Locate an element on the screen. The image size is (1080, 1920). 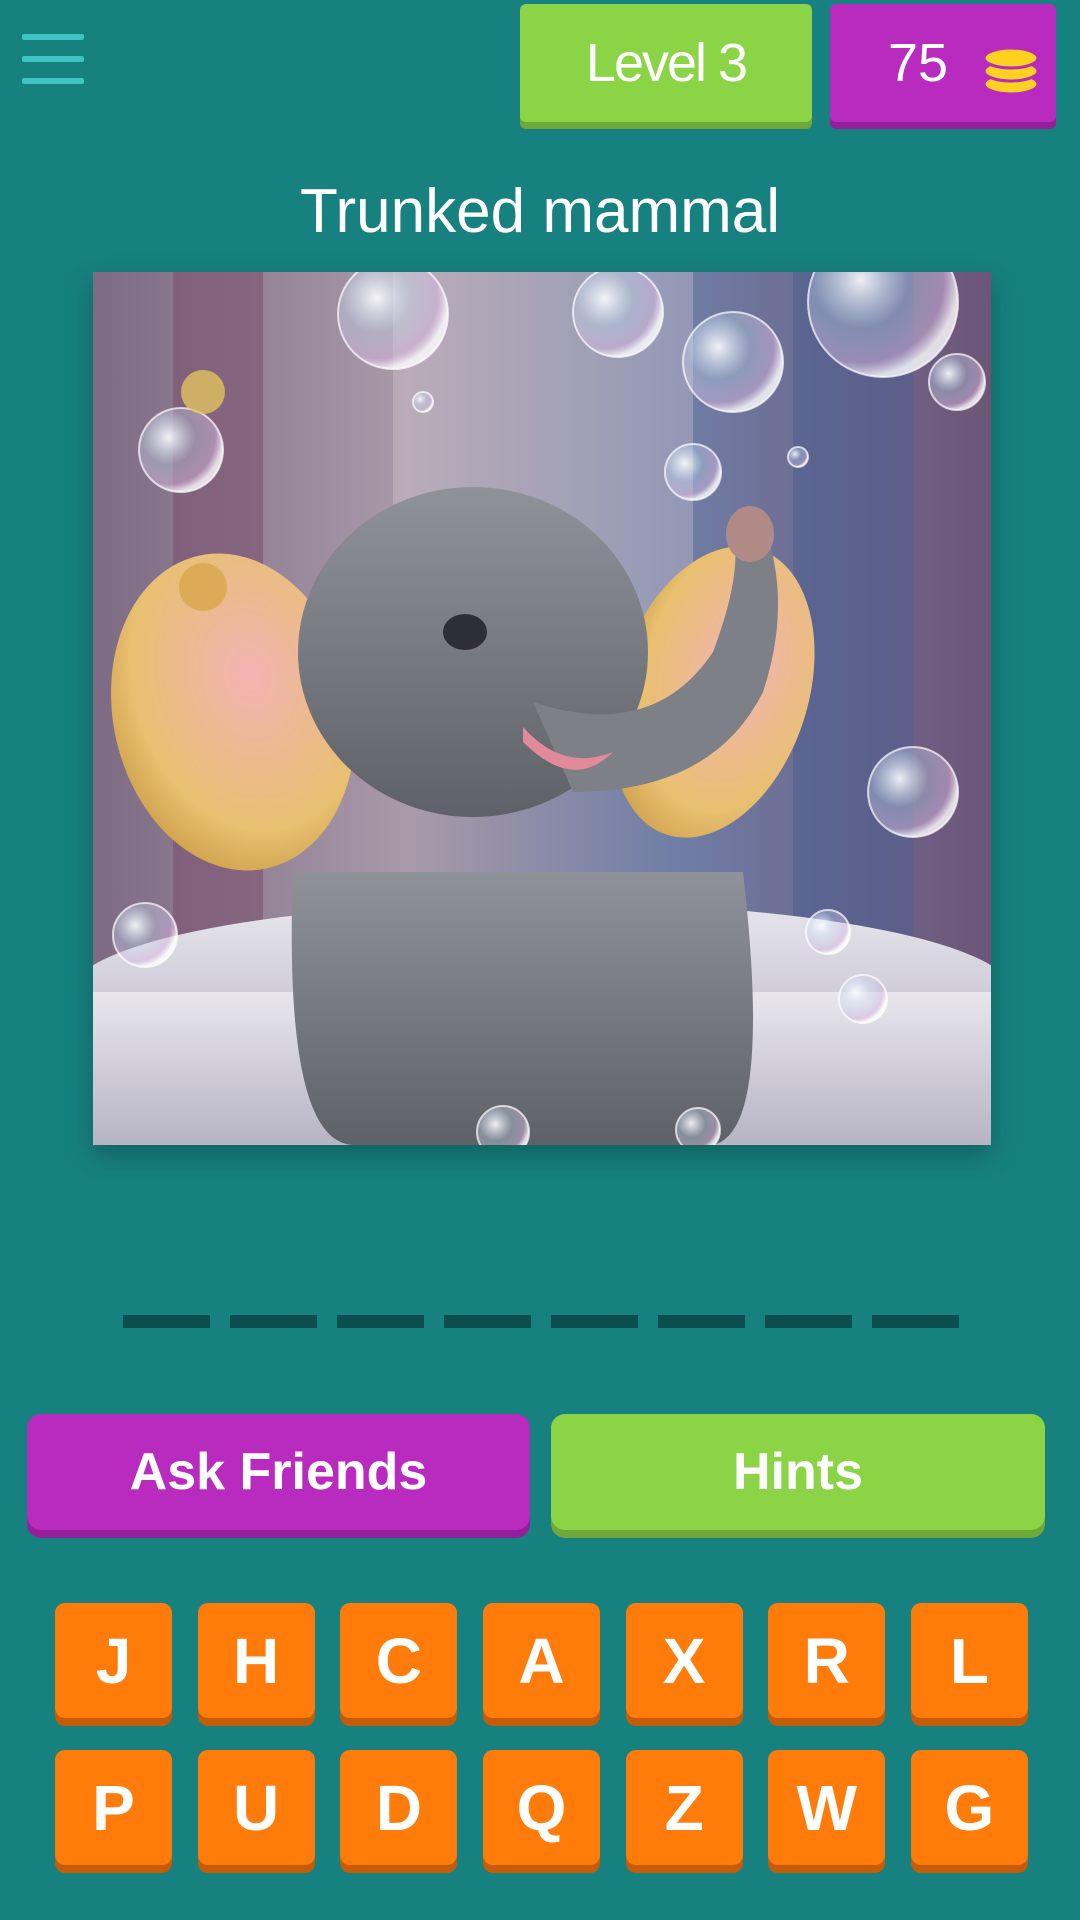
letter-key: X is located at coordinates (684, 1660).